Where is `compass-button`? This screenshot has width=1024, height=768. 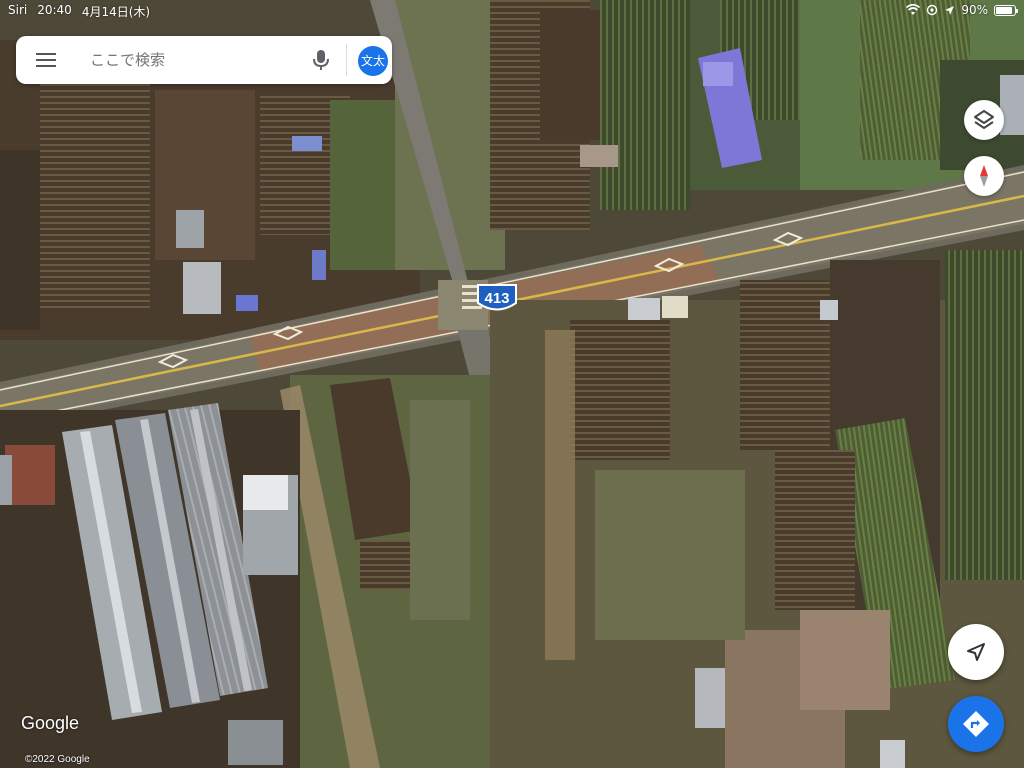
compass-button is located at coordinates (984, 176).